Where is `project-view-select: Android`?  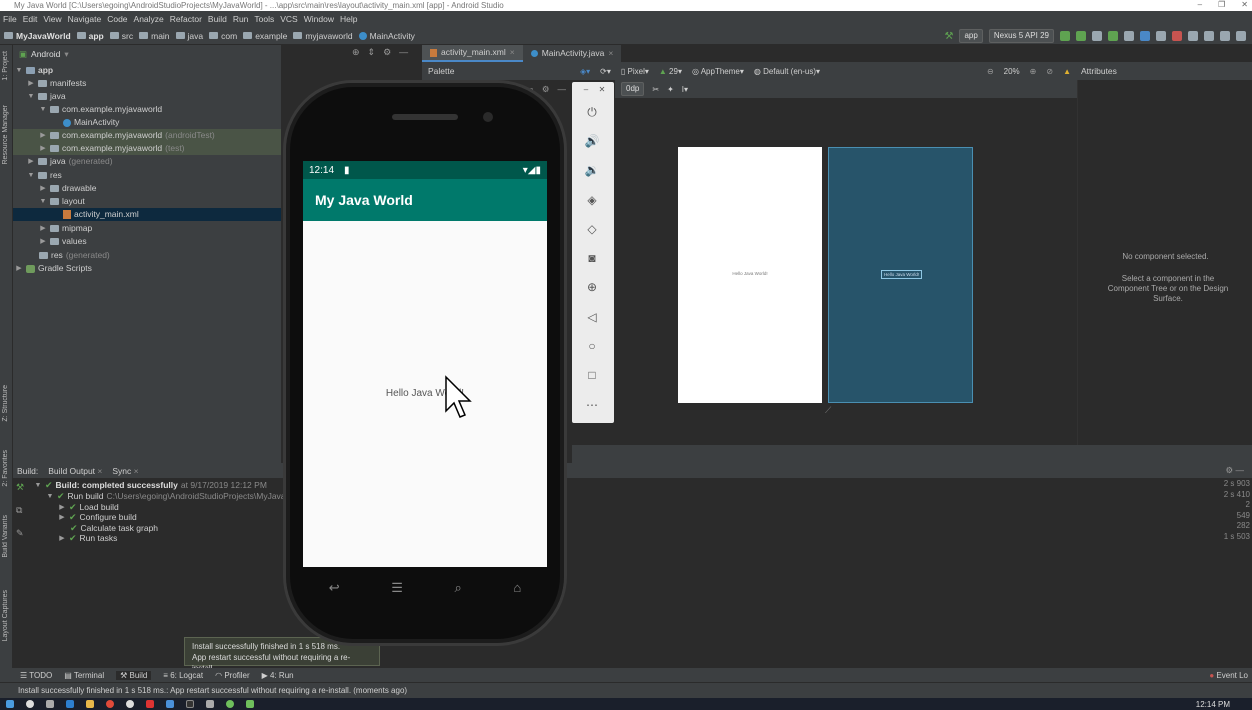
project-view-select: Android is located at coordinates (45, 54).